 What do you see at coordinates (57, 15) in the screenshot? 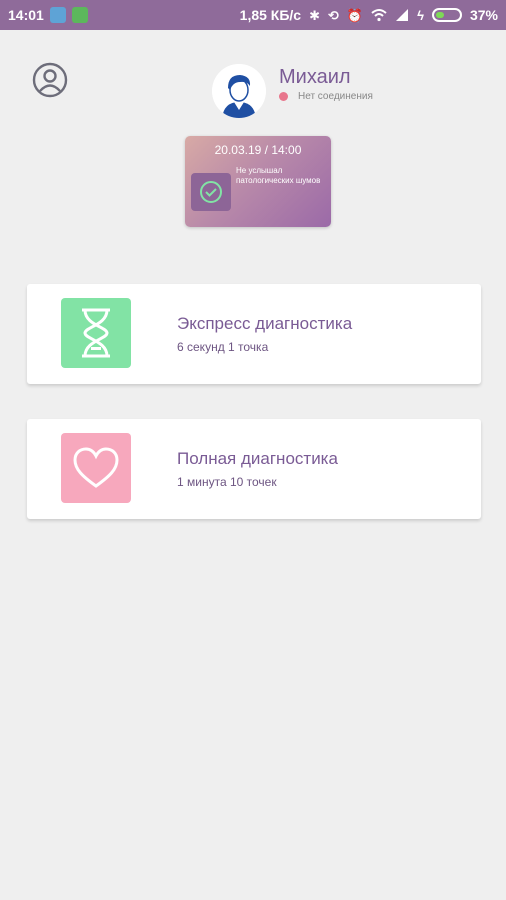
I see `location-app-icon` at bounding box center [57, 15].